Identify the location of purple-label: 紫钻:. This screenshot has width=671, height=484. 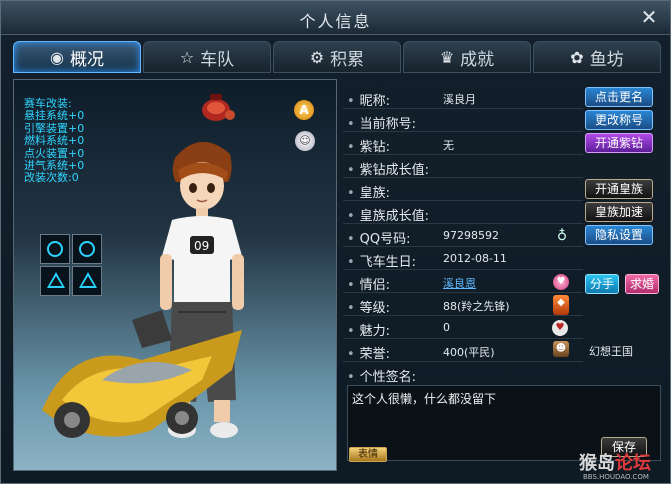
(368, 145).